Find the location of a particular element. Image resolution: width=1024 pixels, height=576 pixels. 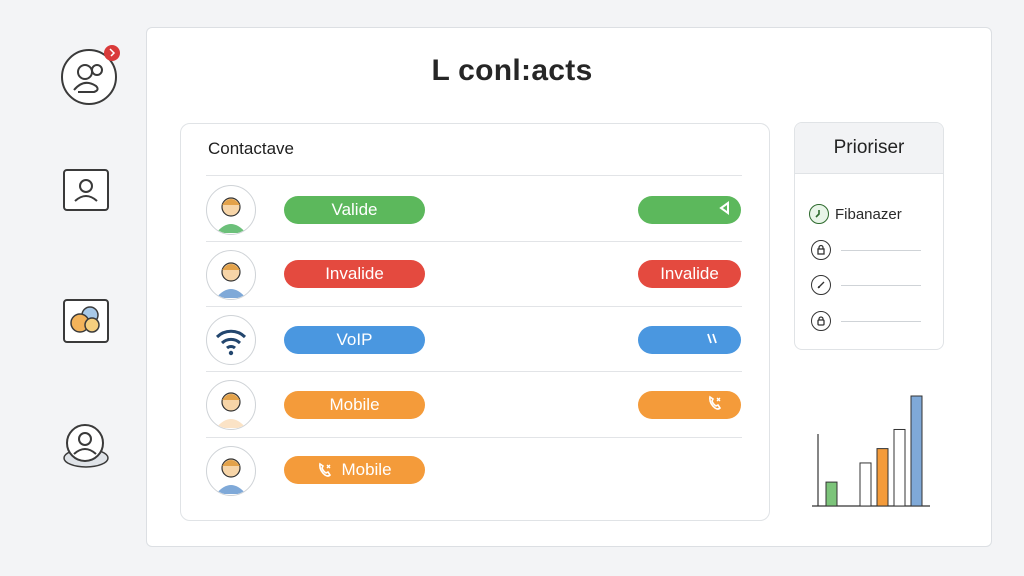

status-pill-voip: VoIP is located at coordinates (354, 340).